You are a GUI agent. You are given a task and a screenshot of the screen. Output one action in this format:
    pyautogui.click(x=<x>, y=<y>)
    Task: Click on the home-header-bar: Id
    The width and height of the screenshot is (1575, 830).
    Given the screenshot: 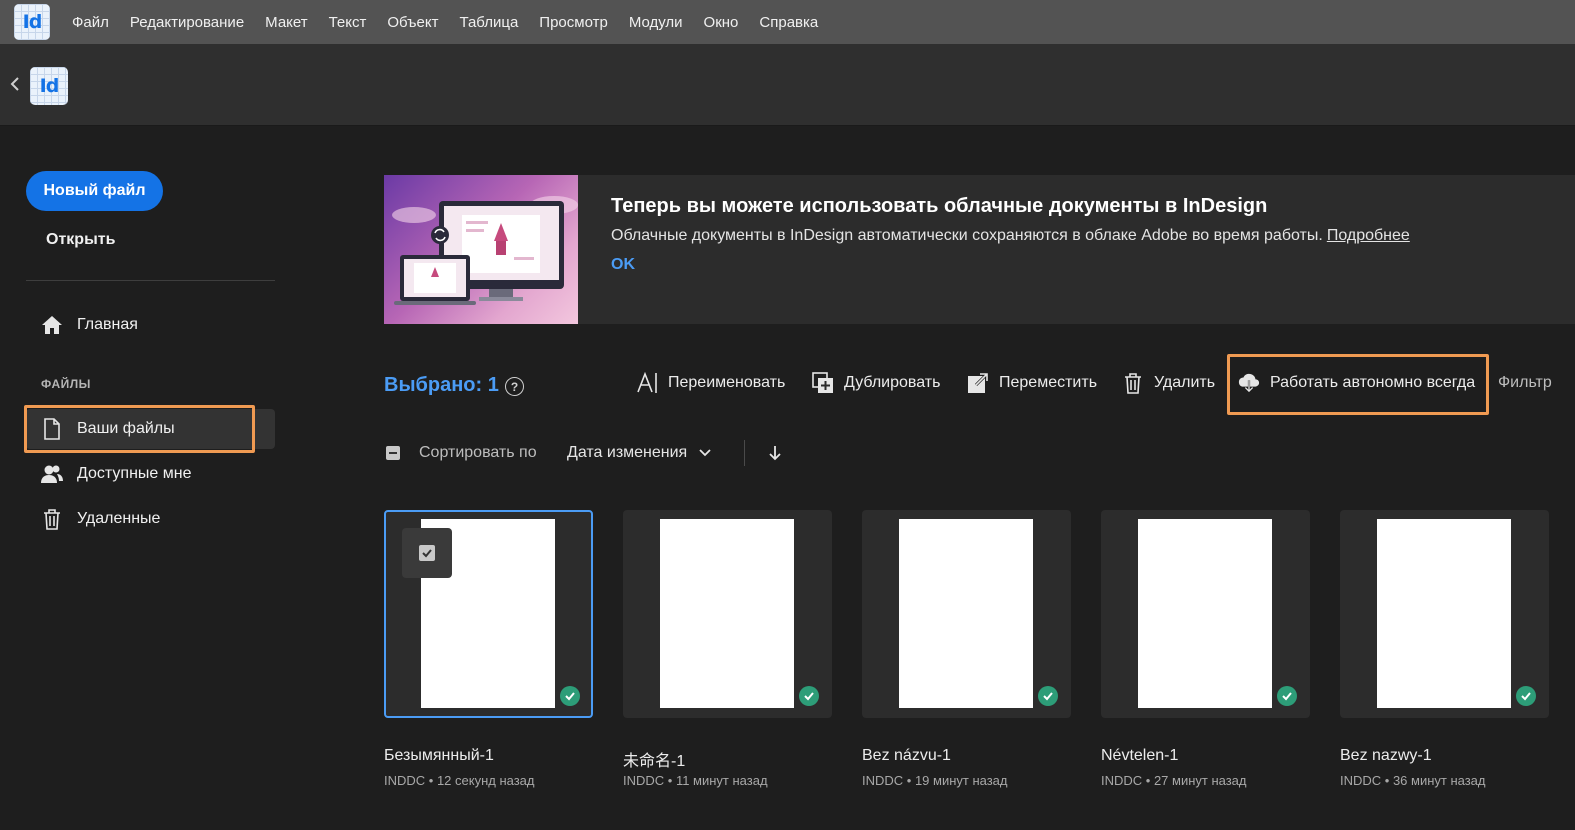 What is the action you would take?
    pyautogui.click(x=787, y=85)
    